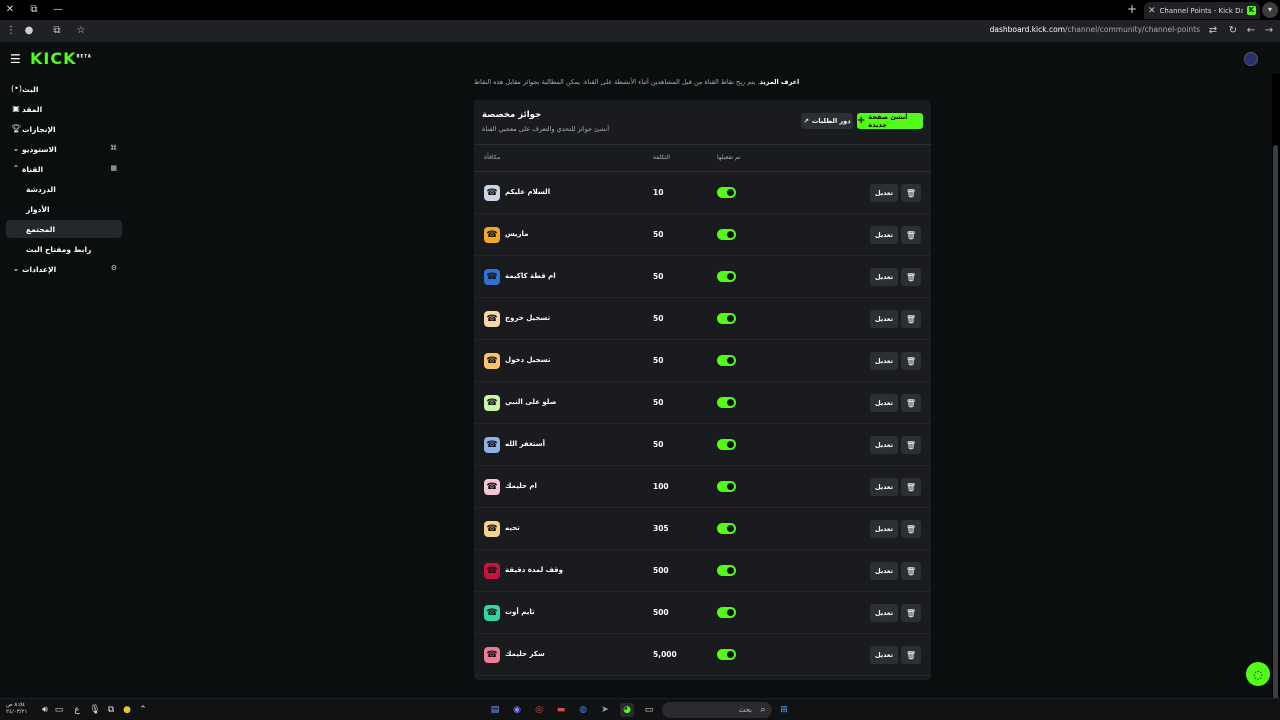 This screenshot has width=1280, height=720. Describe the element at coordinates (64, 269) in the screenshot. I see `sidebar-item-settings: ⌄ الإعدادات ⚙` at that location.